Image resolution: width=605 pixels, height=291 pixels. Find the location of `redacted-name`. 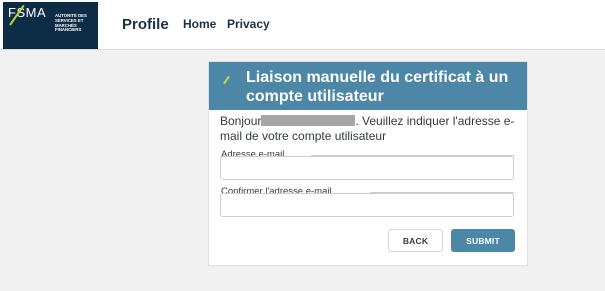

redacted-name is located at coordinates (308, 120).